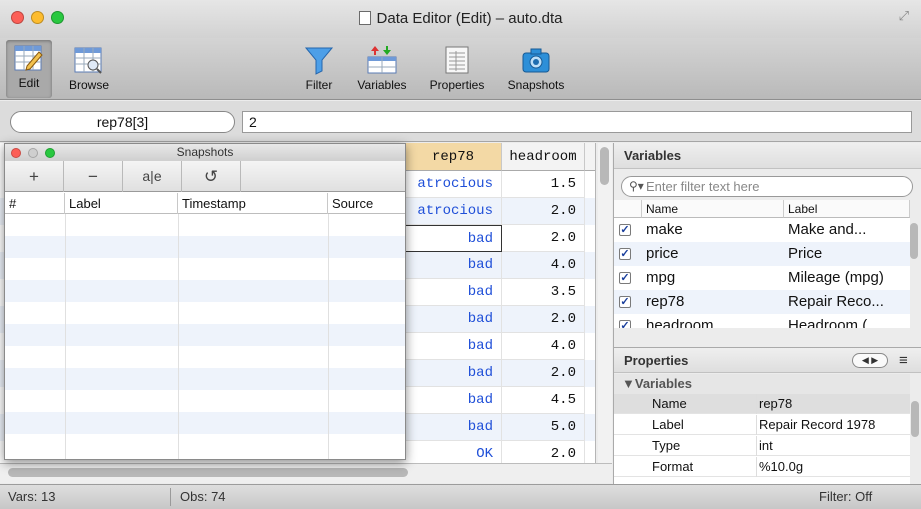  What do you see at coordinates (50, 153) in the screenshot?
I see `snapshots-zoom-button` at bounding box center [50, 153].